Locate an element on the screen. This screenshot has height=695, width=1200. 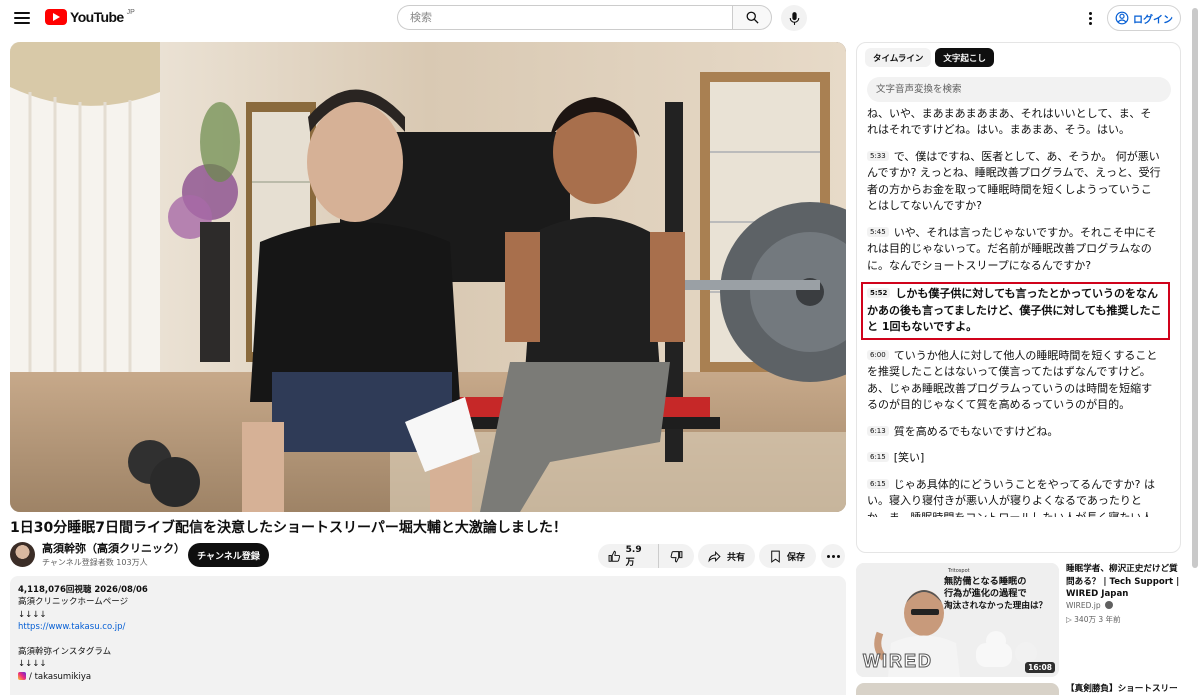
thumbs-down-icon is located at coordinates (676, 556).